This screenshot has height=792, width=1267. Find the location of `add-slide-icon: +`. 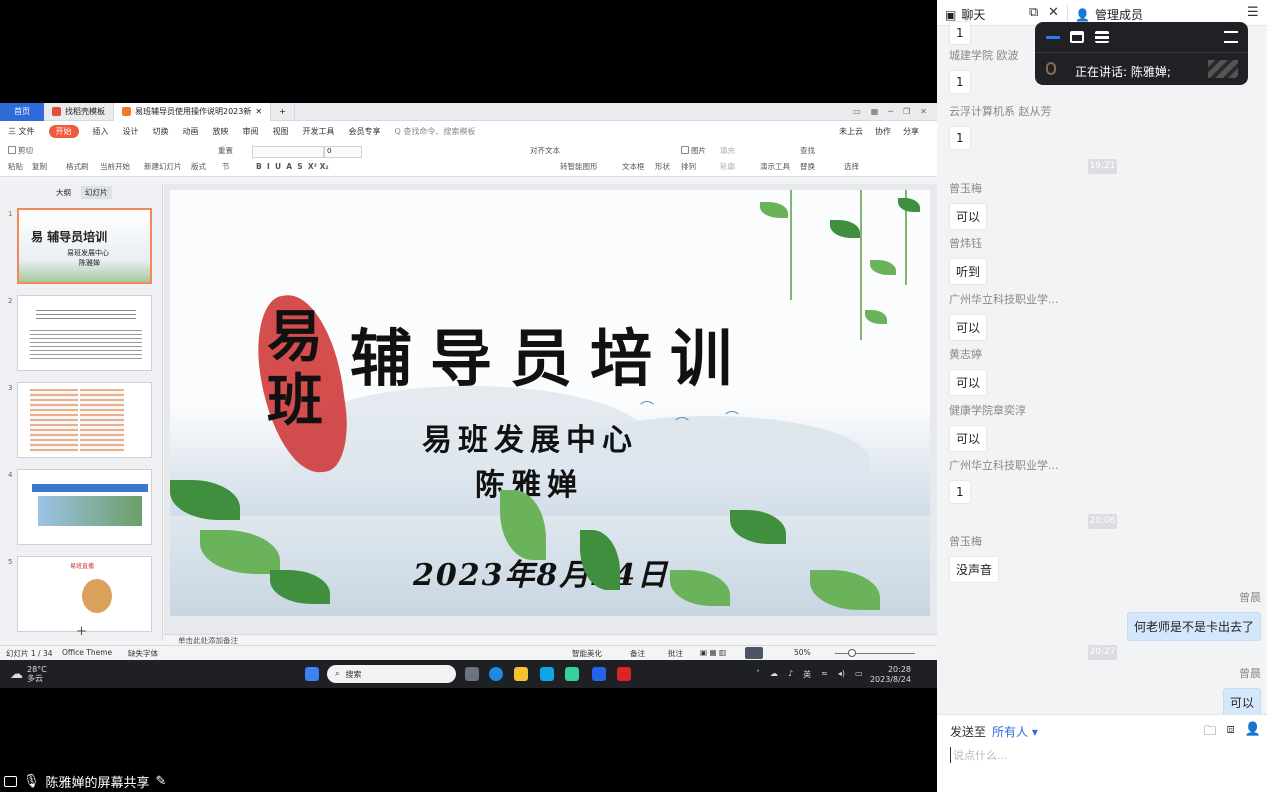

add-slide-icon: + is located at coordinates (81, 631).